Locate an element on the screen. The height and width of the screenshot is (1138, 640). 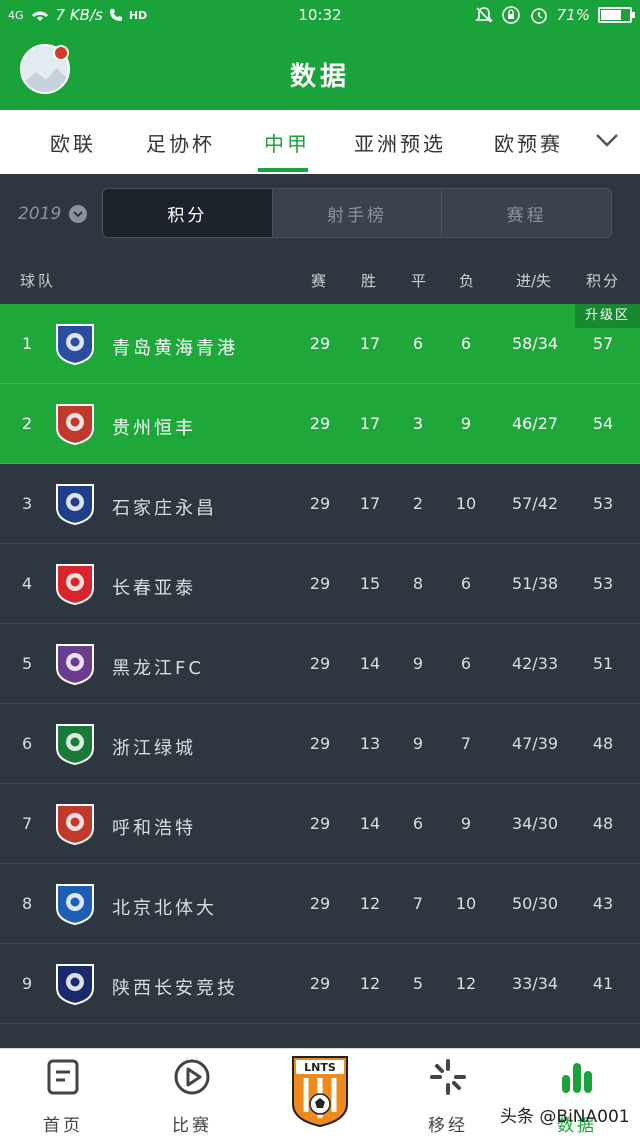
rank-cell: 2 is located at coordinates (27, 423).